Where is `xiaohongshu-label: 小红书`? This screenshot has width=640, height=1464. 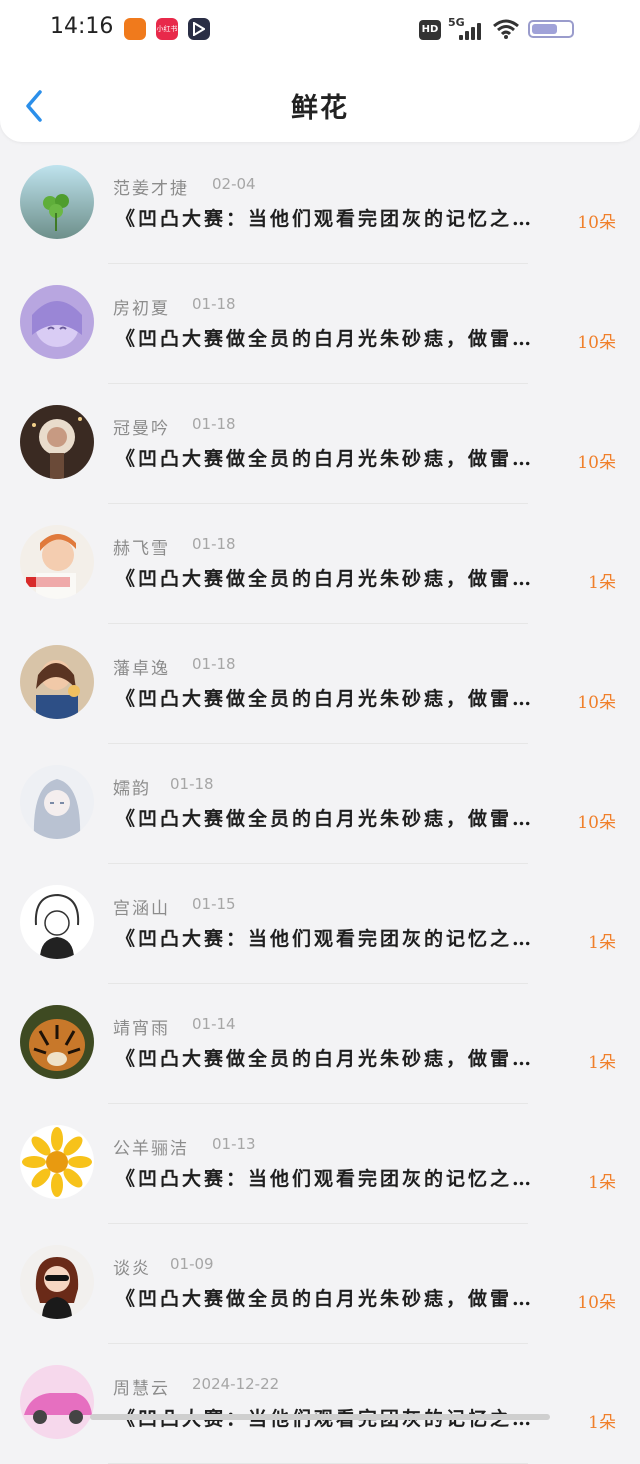
xiaohongshu-label: 小红书 is located at coordinates (167, 29).